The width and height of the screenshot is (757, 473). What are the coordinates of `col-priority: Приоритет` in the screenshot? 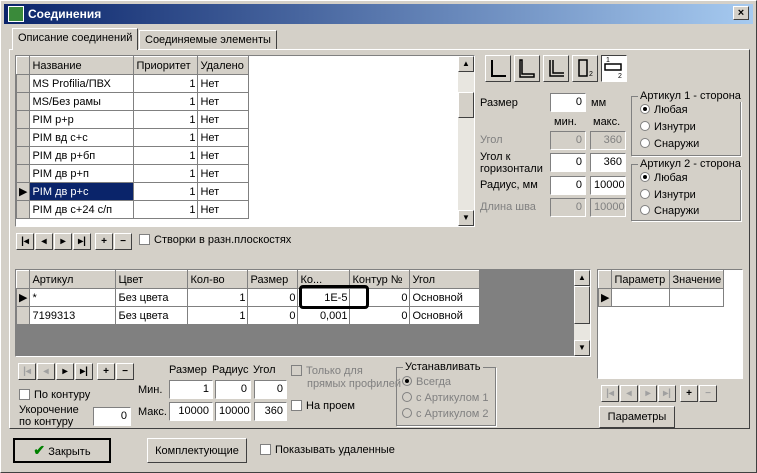 It's located at (166, 65).